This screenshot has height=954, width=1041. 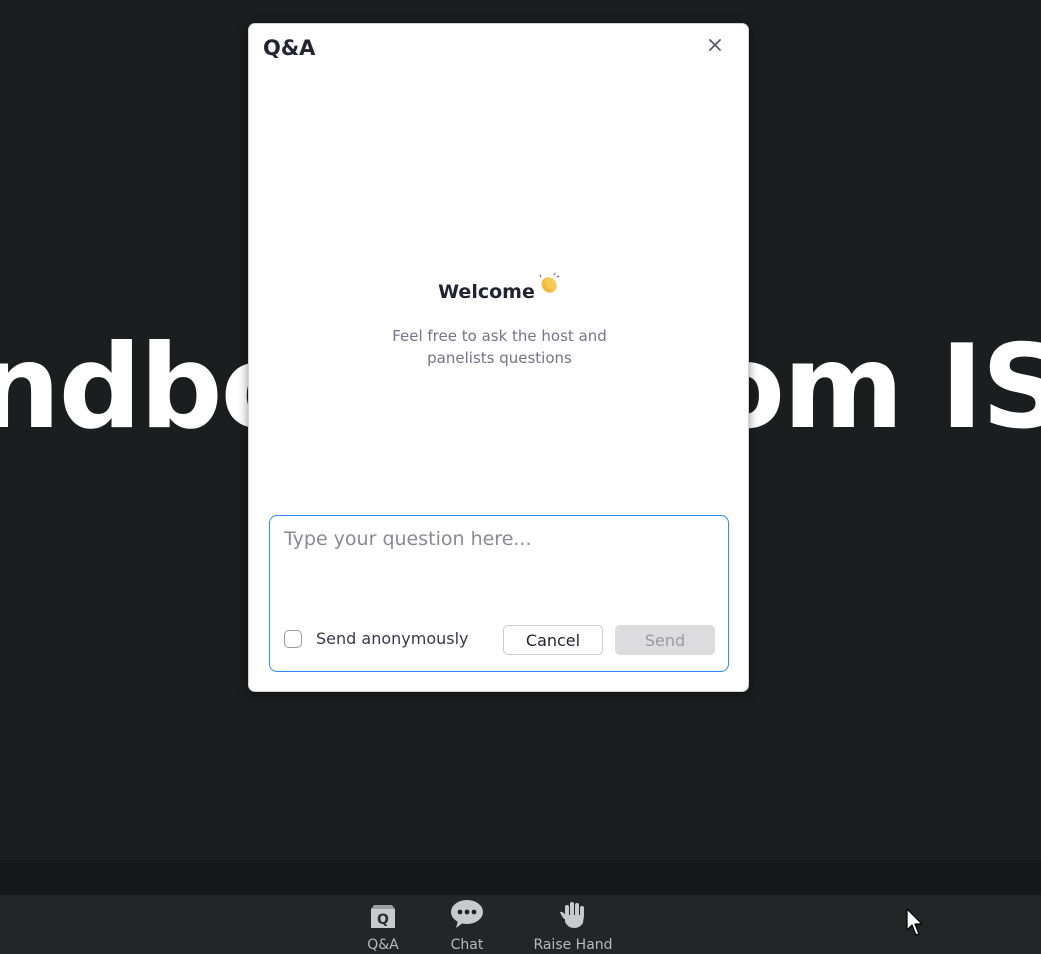 What do you see at coordinates (392, 638) in the screenshot?
I see `send-anonymously-label: Send anonymously` at bounding box center [392, 638].